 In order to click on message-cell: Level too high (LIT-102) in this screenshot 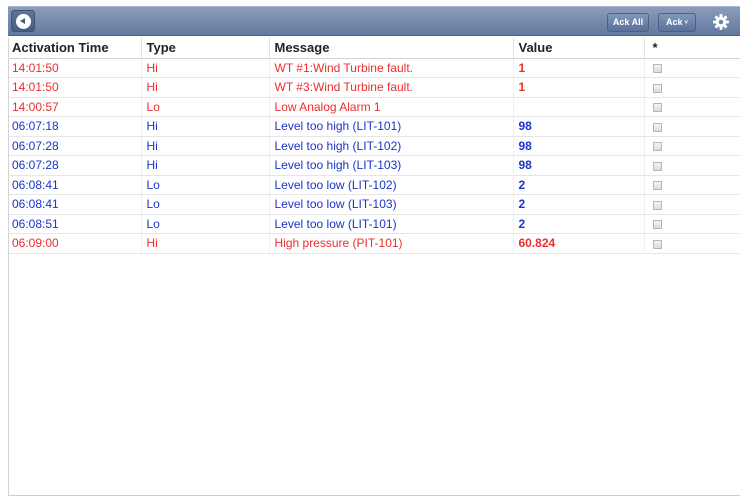, I will do `click(391, 146)`.